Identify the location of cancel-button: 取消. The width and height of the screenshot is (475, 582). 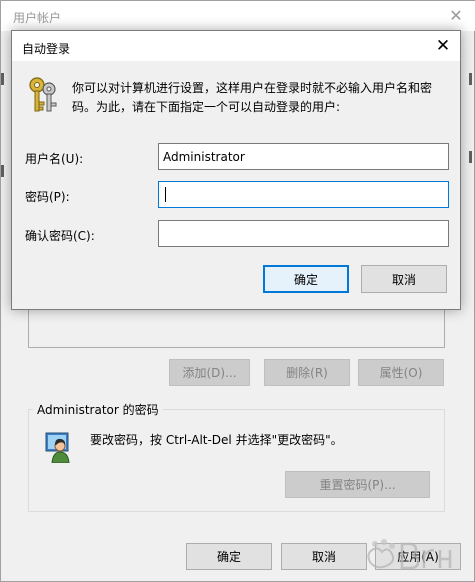
(324, 556).